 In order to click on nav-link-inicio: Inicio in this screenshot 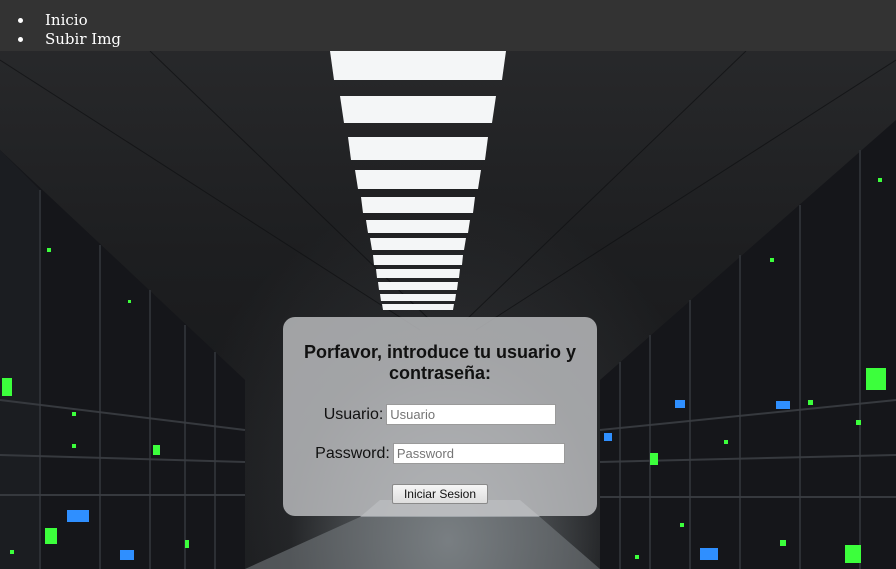, I will do `click(66, 20)`.